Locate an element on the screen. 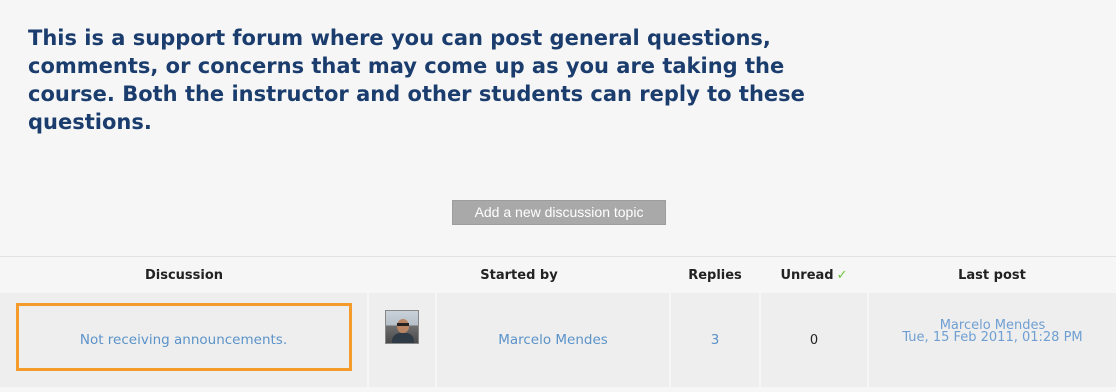  author-link: Marcelo Mendes is located at coordinates (553, 340).